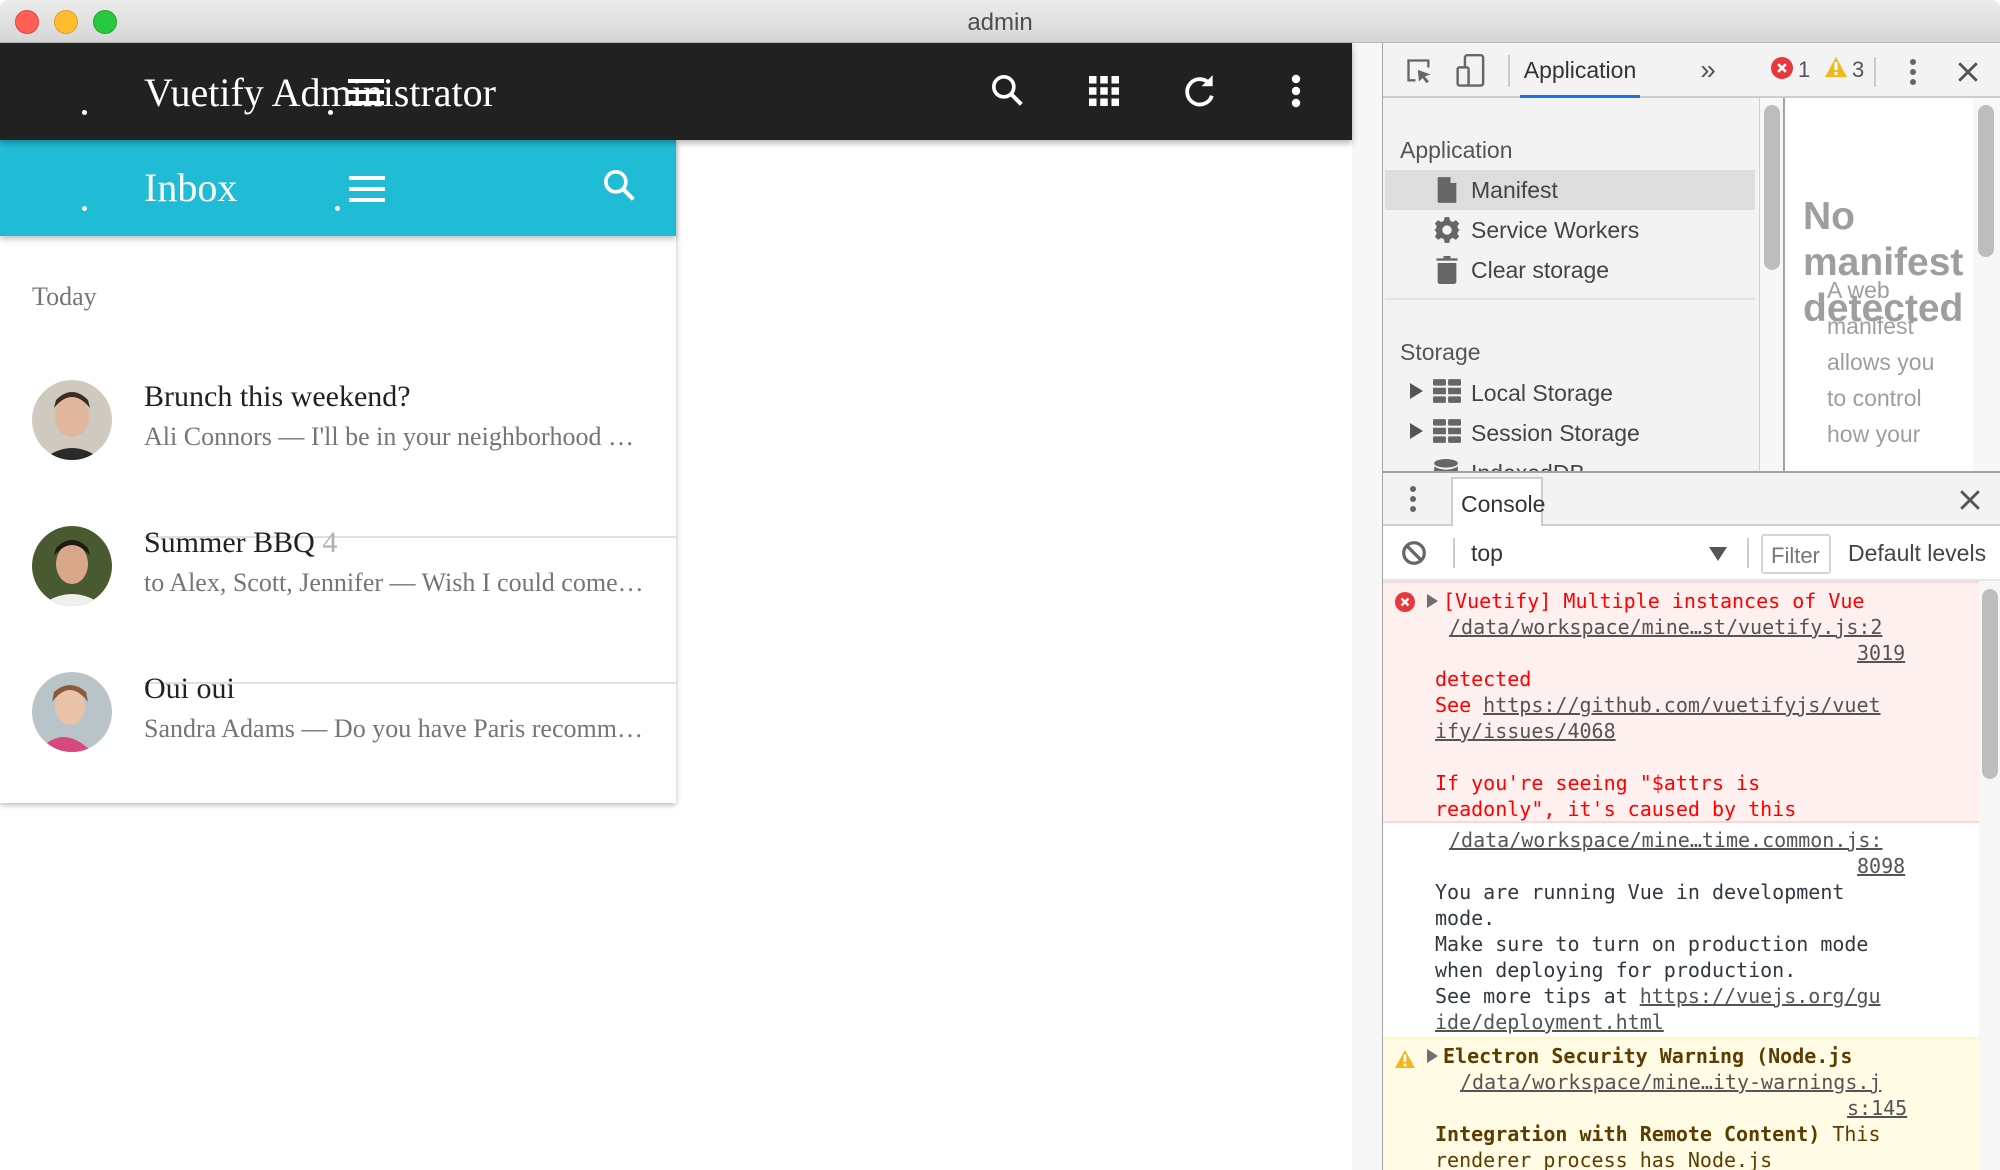 The width and height of the screenshot is (2000, 1170). Describe the element at coordinates (1471, 71) in the screenshot. I see `device-toolbar-icon` at that location.